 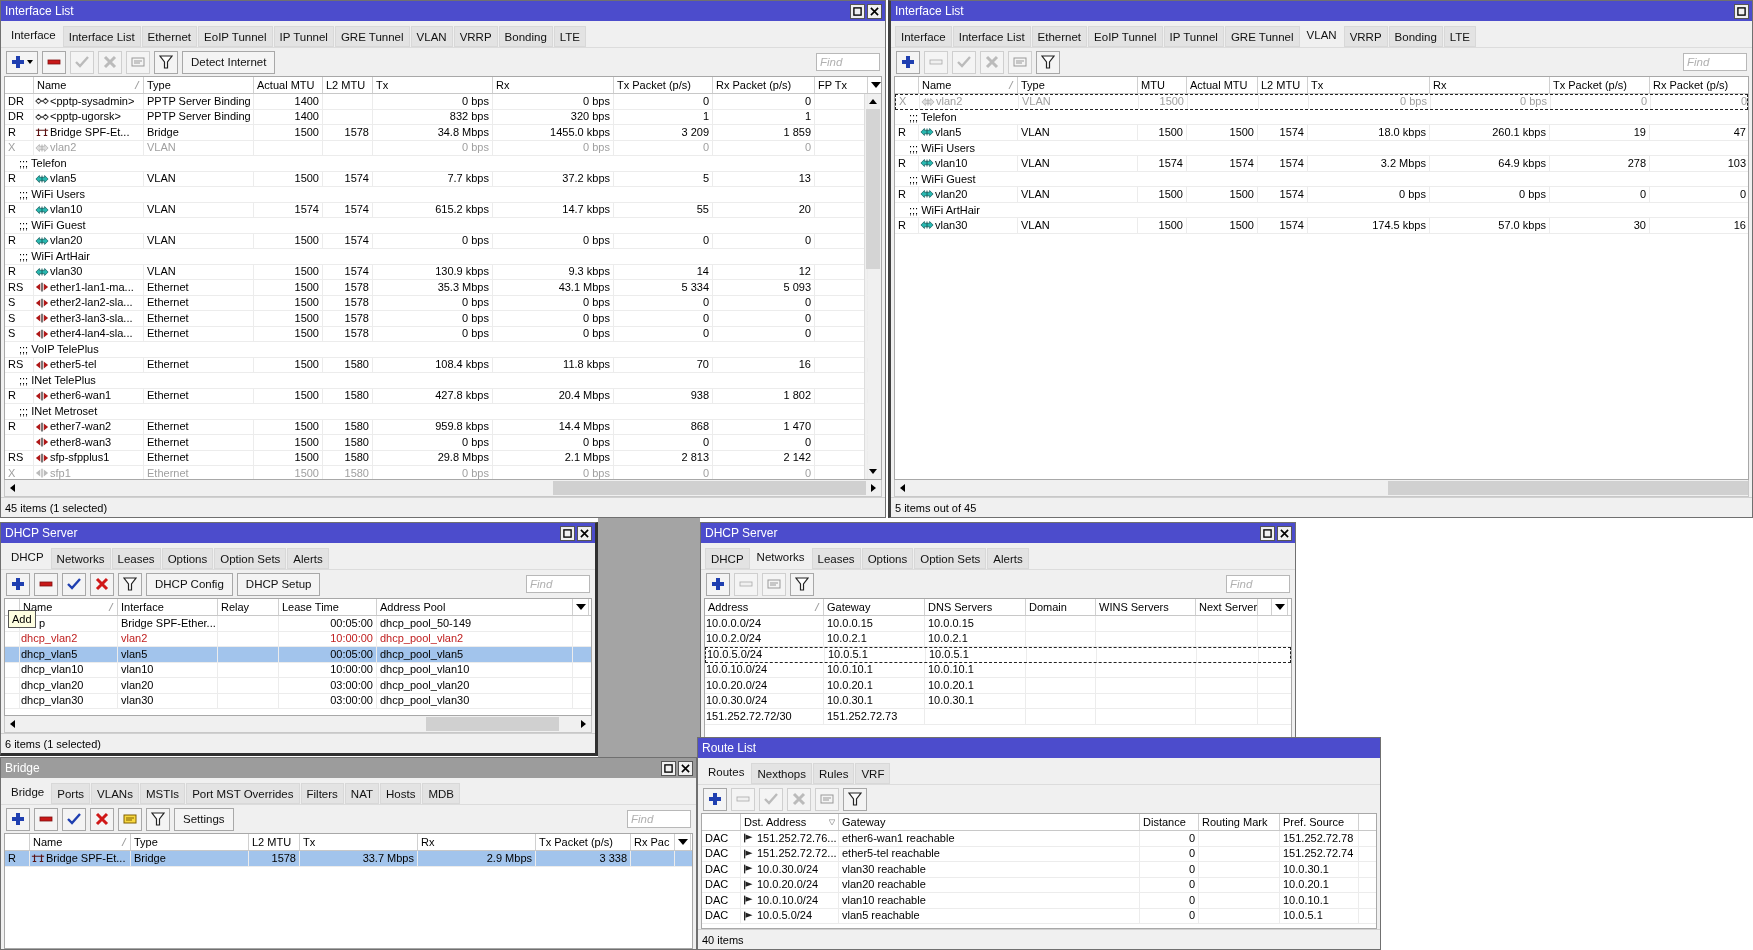 I want to click on column-header: MTU, so click(x=1162, y=85).